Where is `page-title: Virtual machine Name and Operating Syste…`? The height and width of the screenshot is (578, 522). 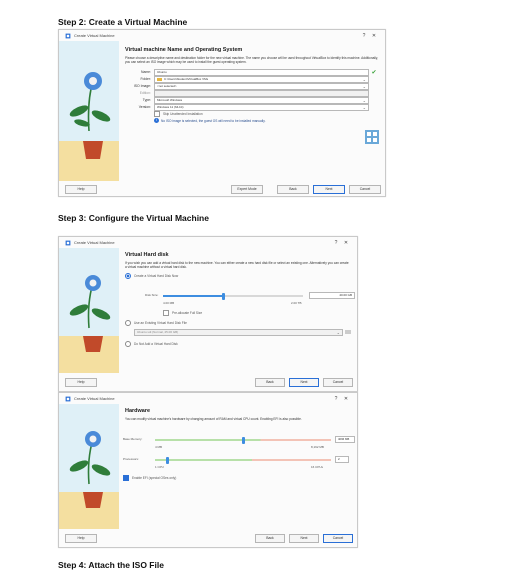 page-title: Virtual machine Name and Operating Syste… is located at coordinates (184, 50).